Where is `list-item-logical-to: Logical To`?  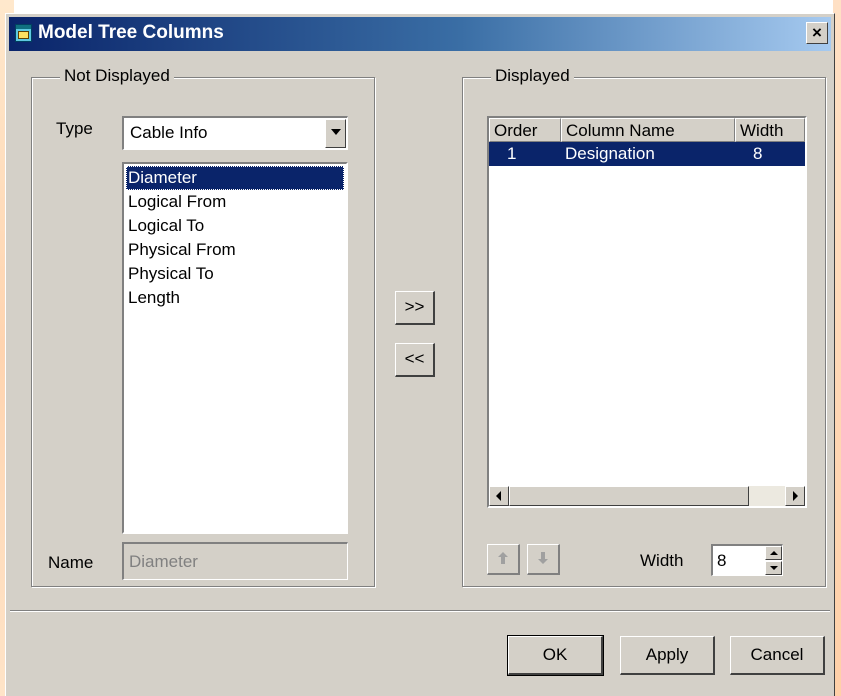 list-item-logical-to: Logical To is located at coordinates (235, 226).